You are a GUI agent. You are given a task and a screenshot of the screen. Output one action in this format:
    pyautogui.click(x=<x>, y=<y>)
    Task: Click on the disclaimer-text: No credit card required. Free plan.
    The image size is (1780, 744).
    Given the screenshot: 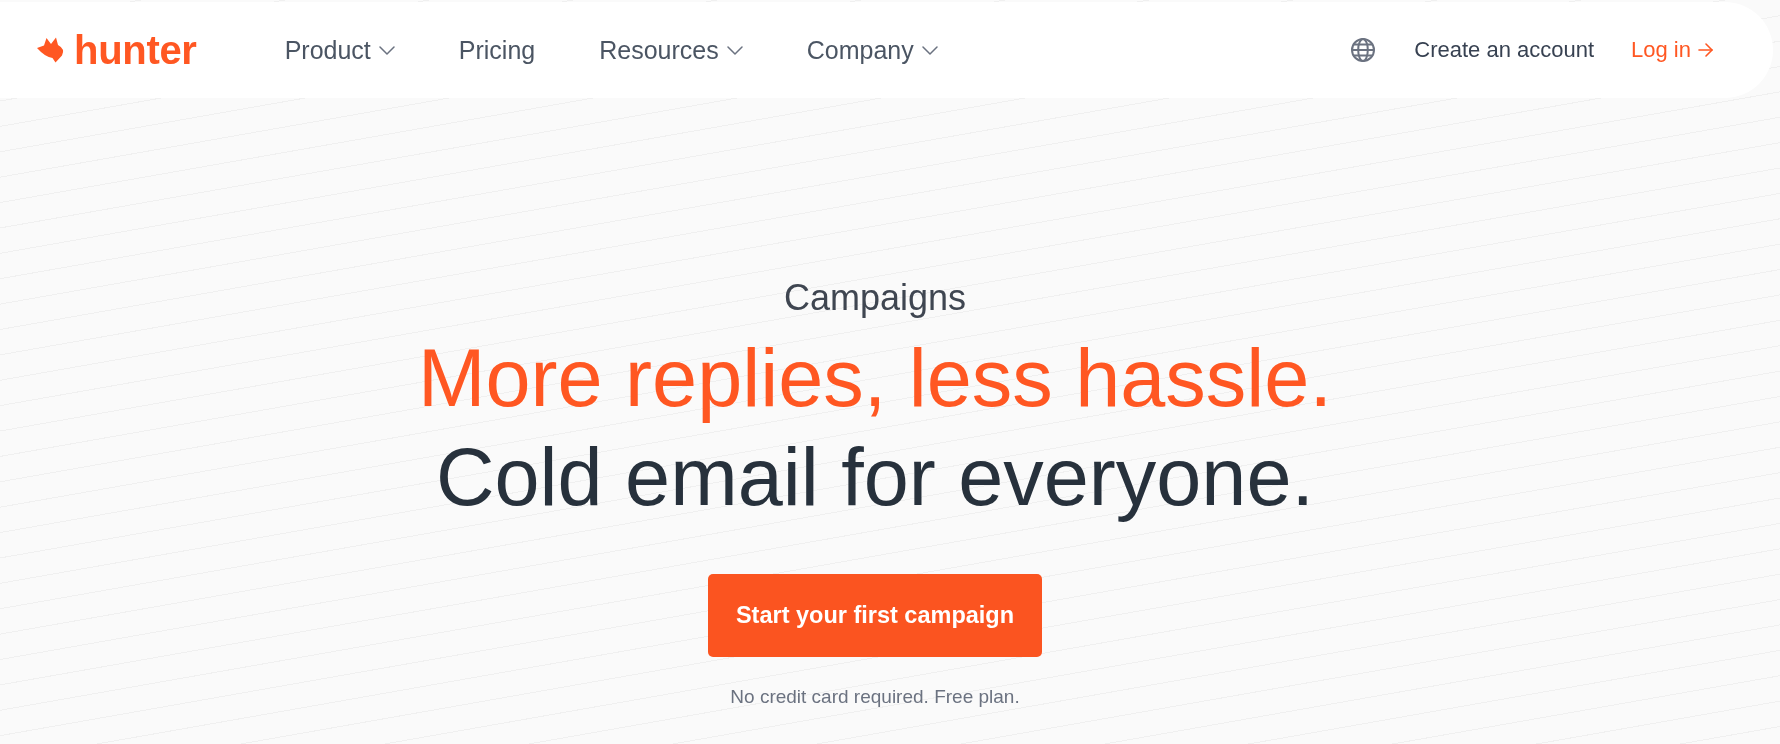 What is the action you would take?
    pyautogui.click(x=875, y=697)
    